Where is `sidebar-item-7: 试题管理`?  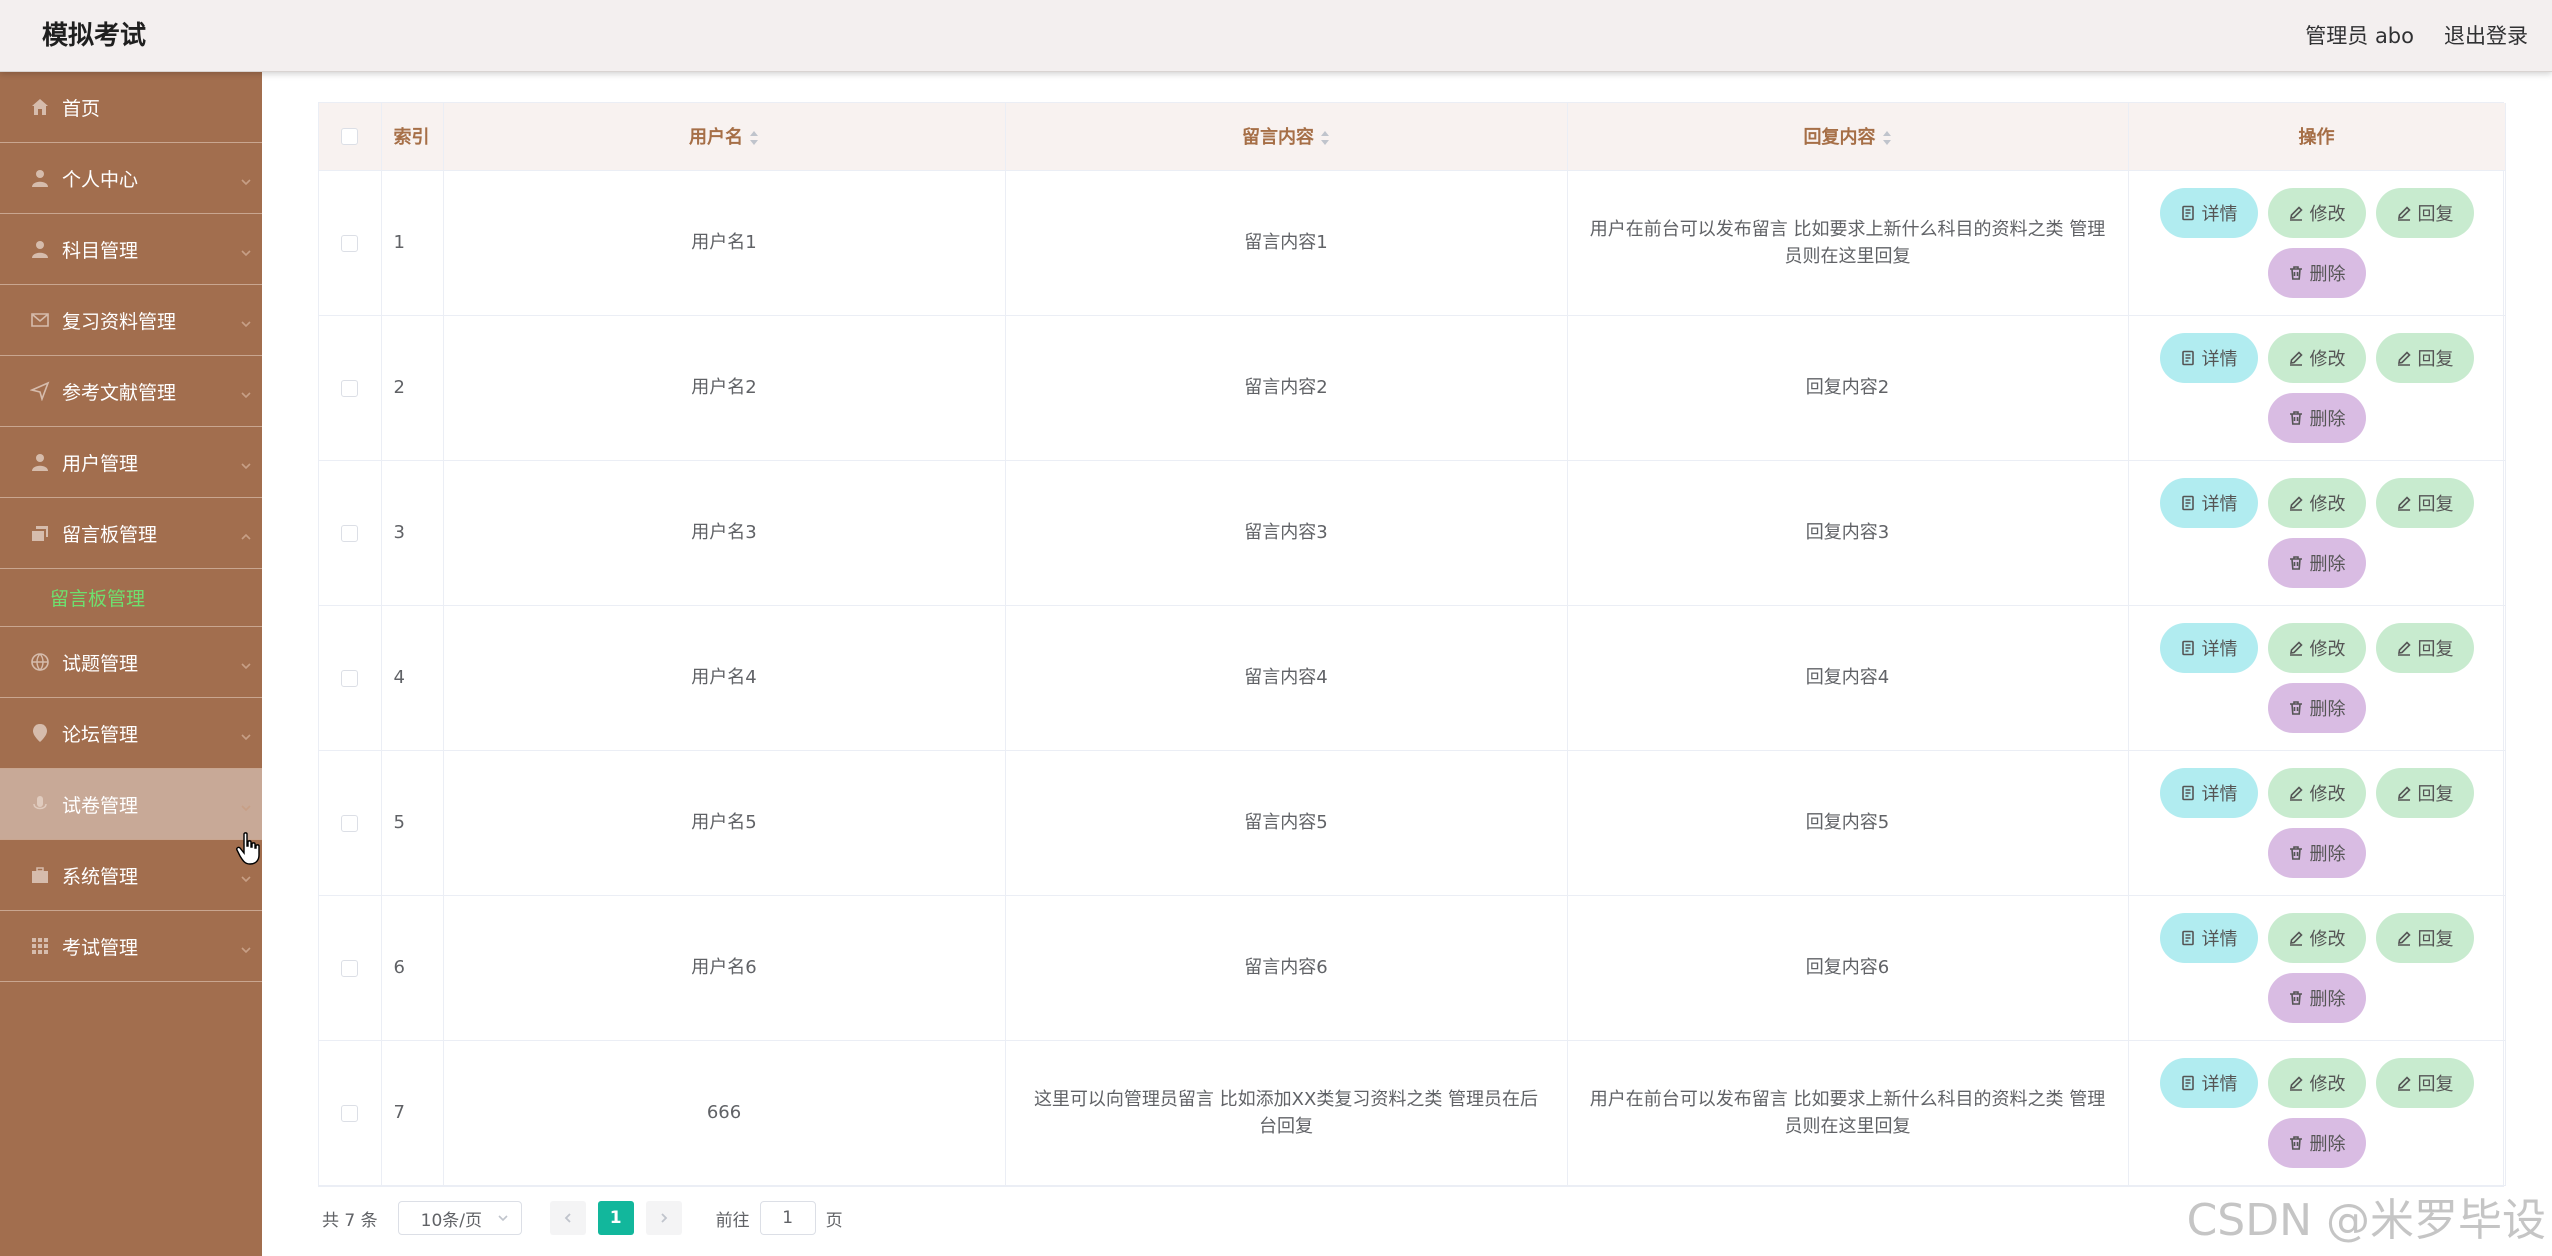 sidebar-item-7: 试题管理 is located at coordinates (131, 662).